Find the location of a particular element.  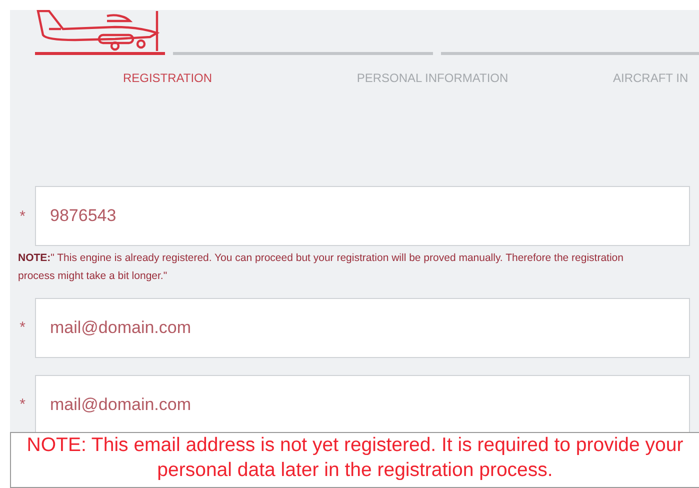

input-field: 9876543 is located at coordinates (362, 216).